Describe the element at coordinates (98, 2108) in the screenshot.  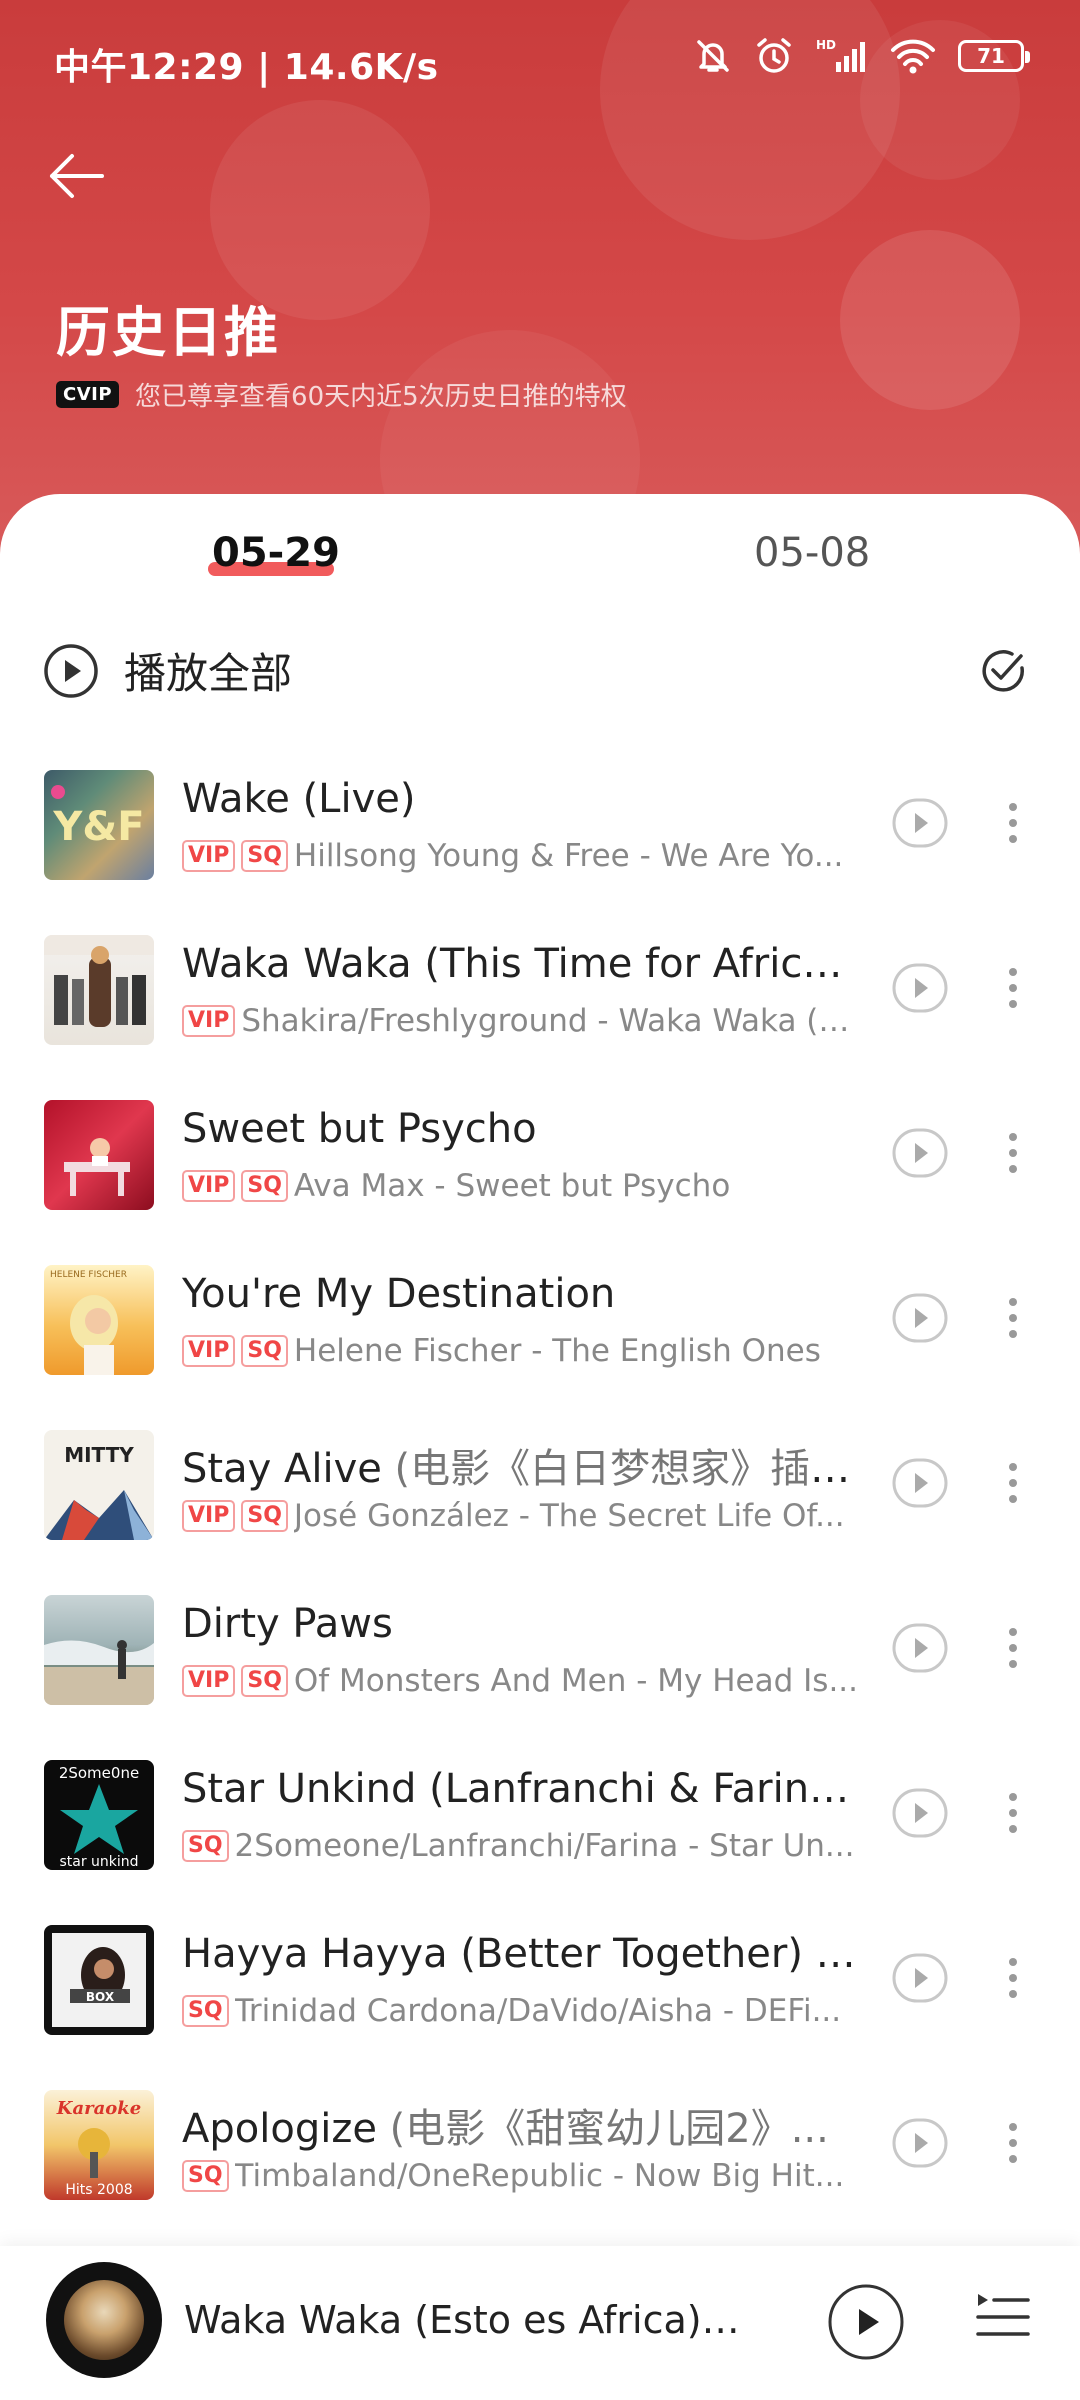
I see `cover-text: Karaoke` at that location.